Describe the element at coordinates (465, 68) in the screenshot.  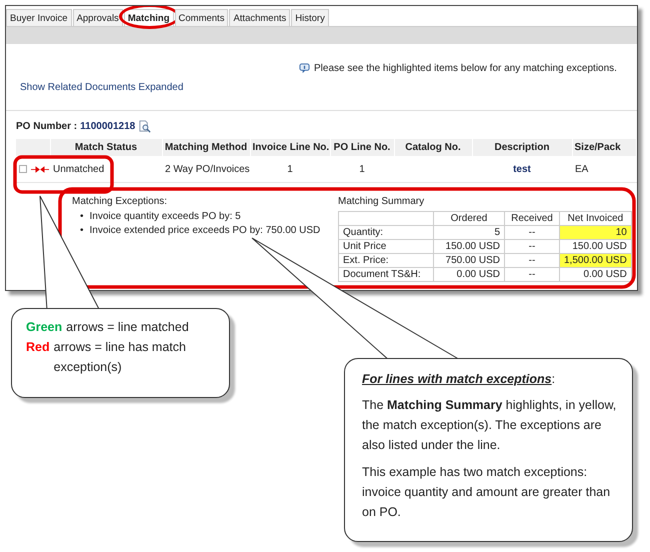
I see `notice-text: Please see the highlighted items below for any matching exceptions.` at that location.